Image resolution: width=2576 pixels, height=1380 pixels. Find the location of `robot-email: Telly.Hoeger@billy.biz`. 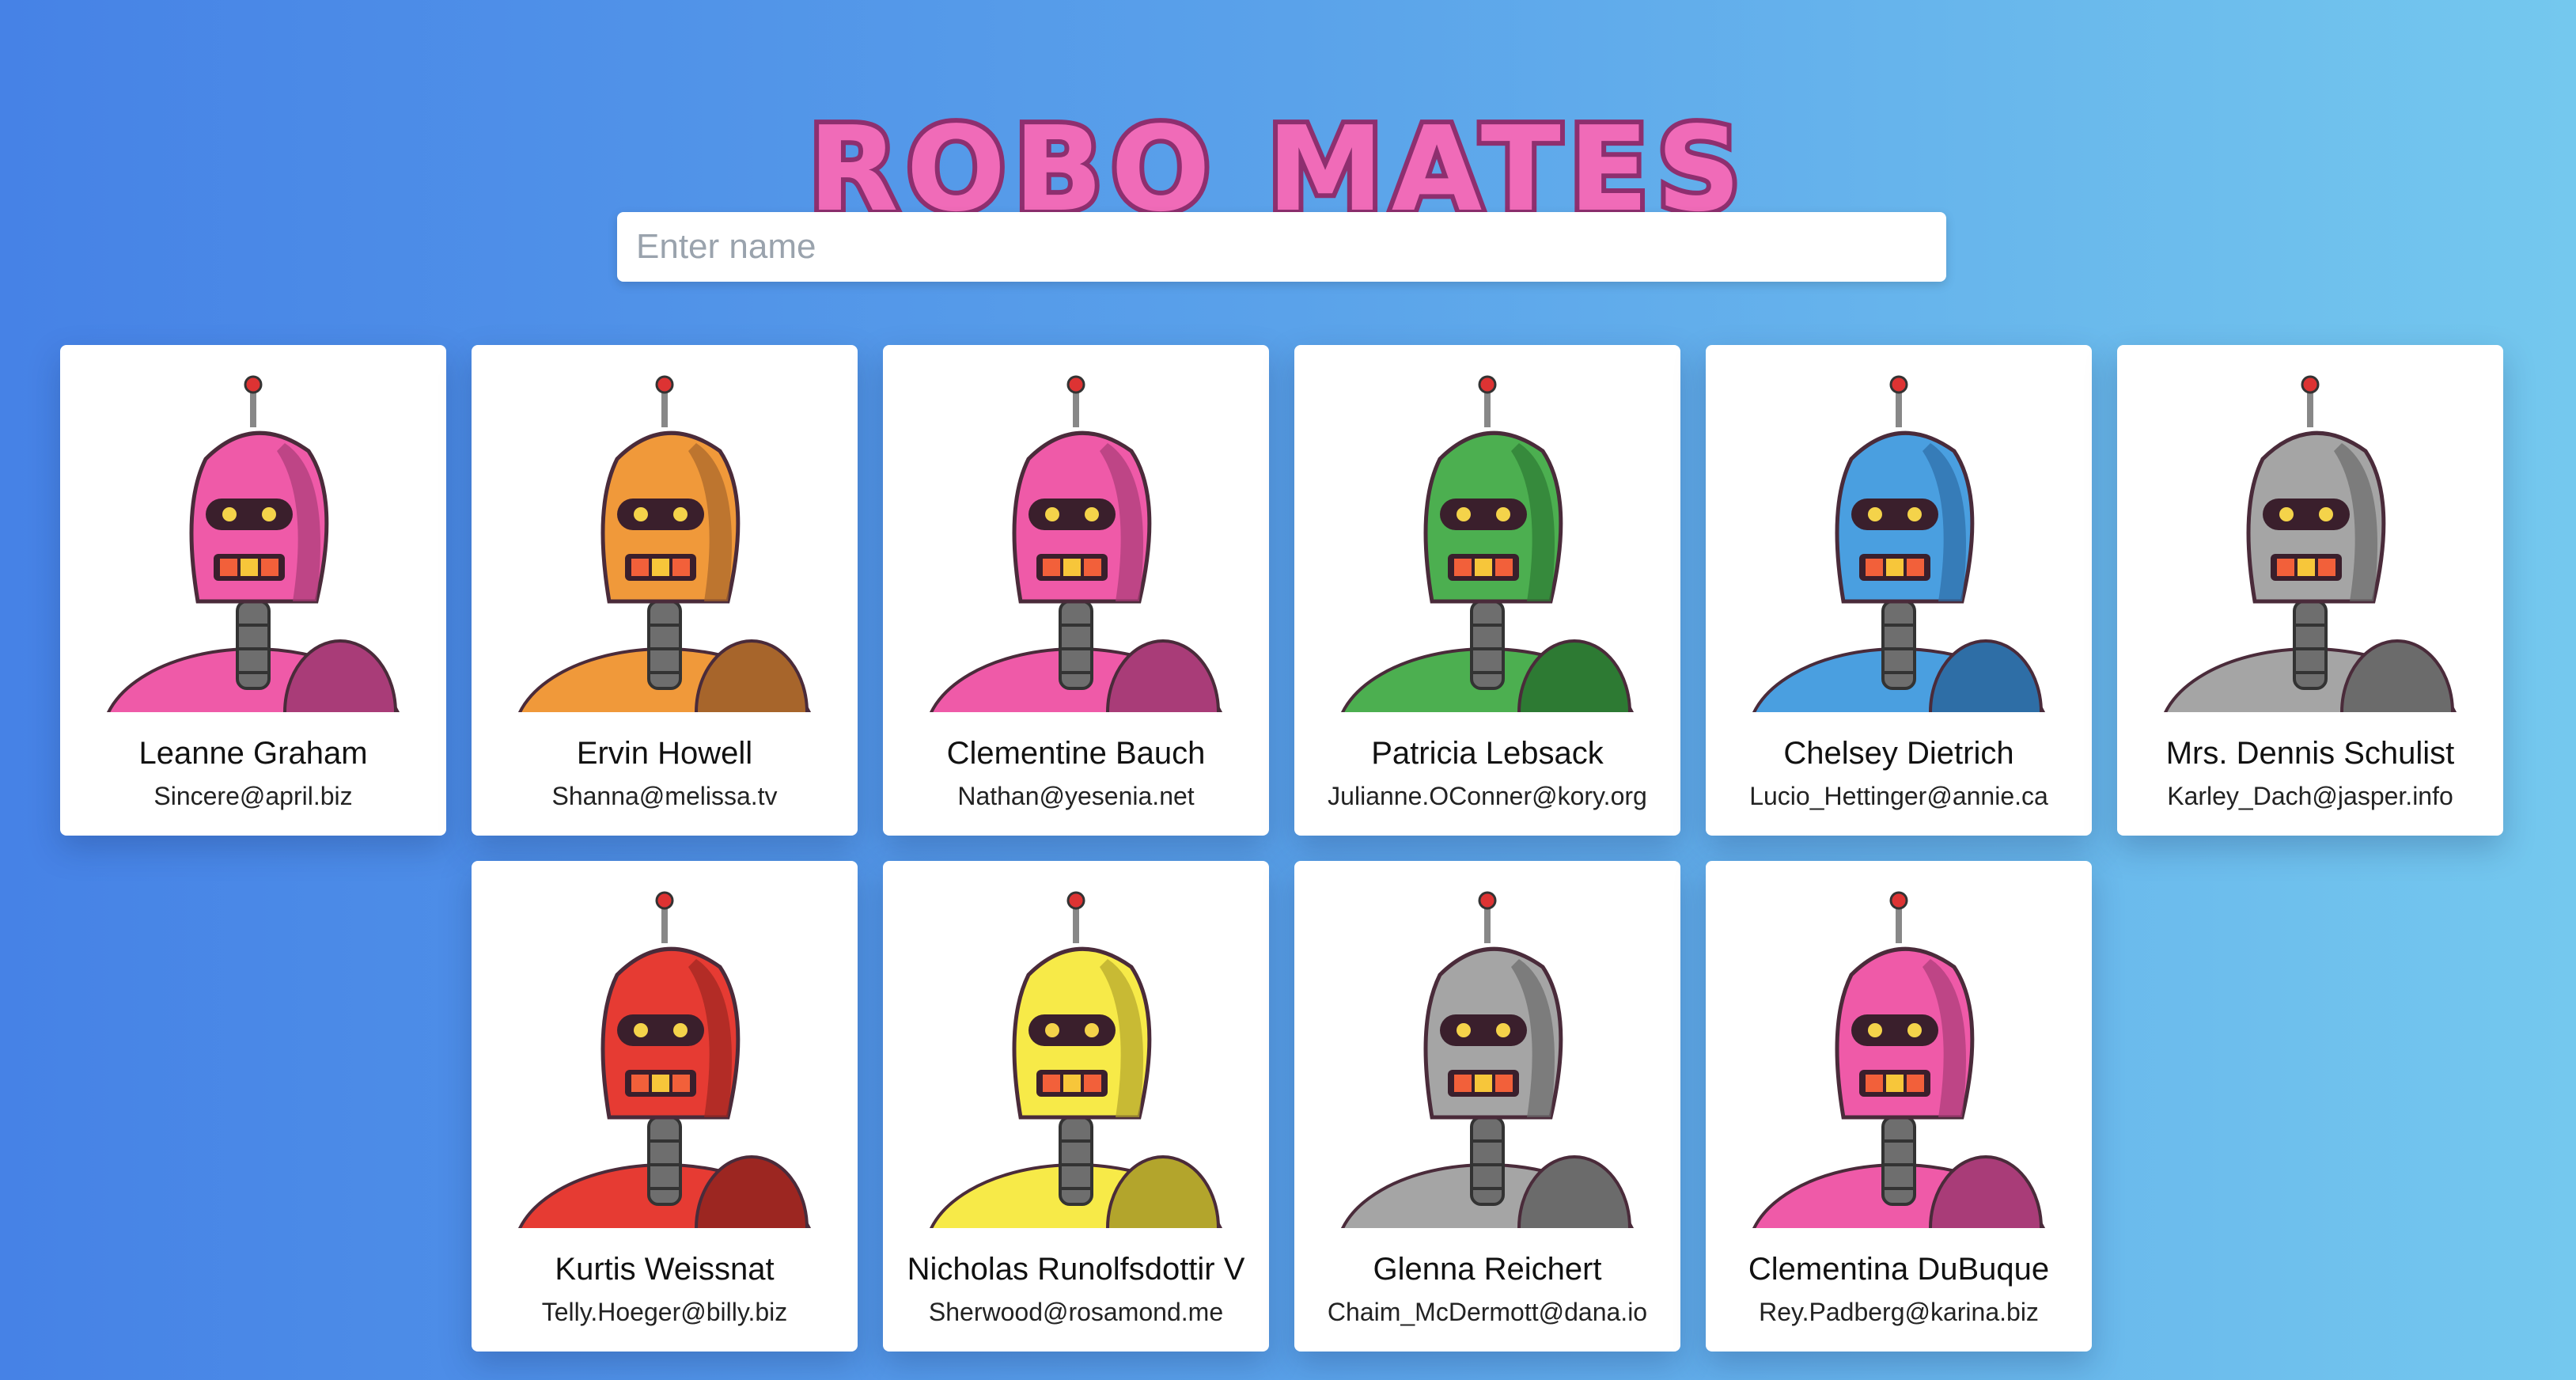

robot-email: Telly.Hoeger@billy.biz is located at coordinates (664, 1312).